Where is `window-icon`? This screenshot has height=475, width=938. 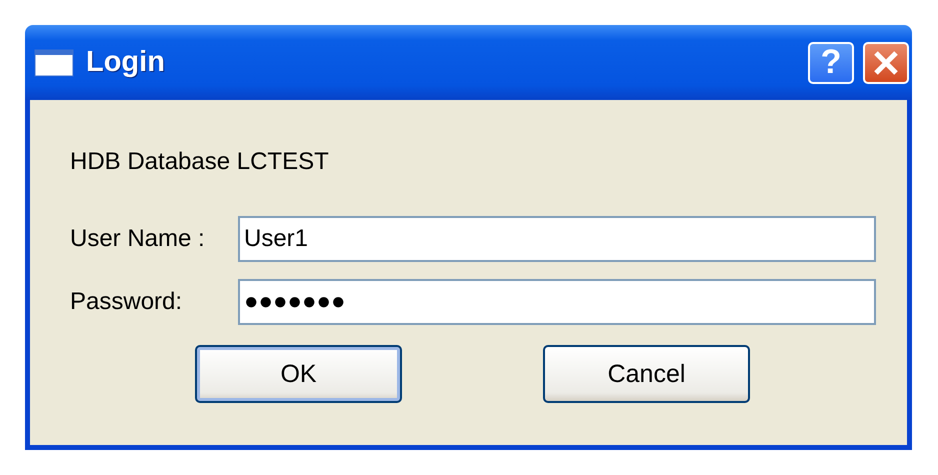
window-icon is located at coordinates (54, 62).